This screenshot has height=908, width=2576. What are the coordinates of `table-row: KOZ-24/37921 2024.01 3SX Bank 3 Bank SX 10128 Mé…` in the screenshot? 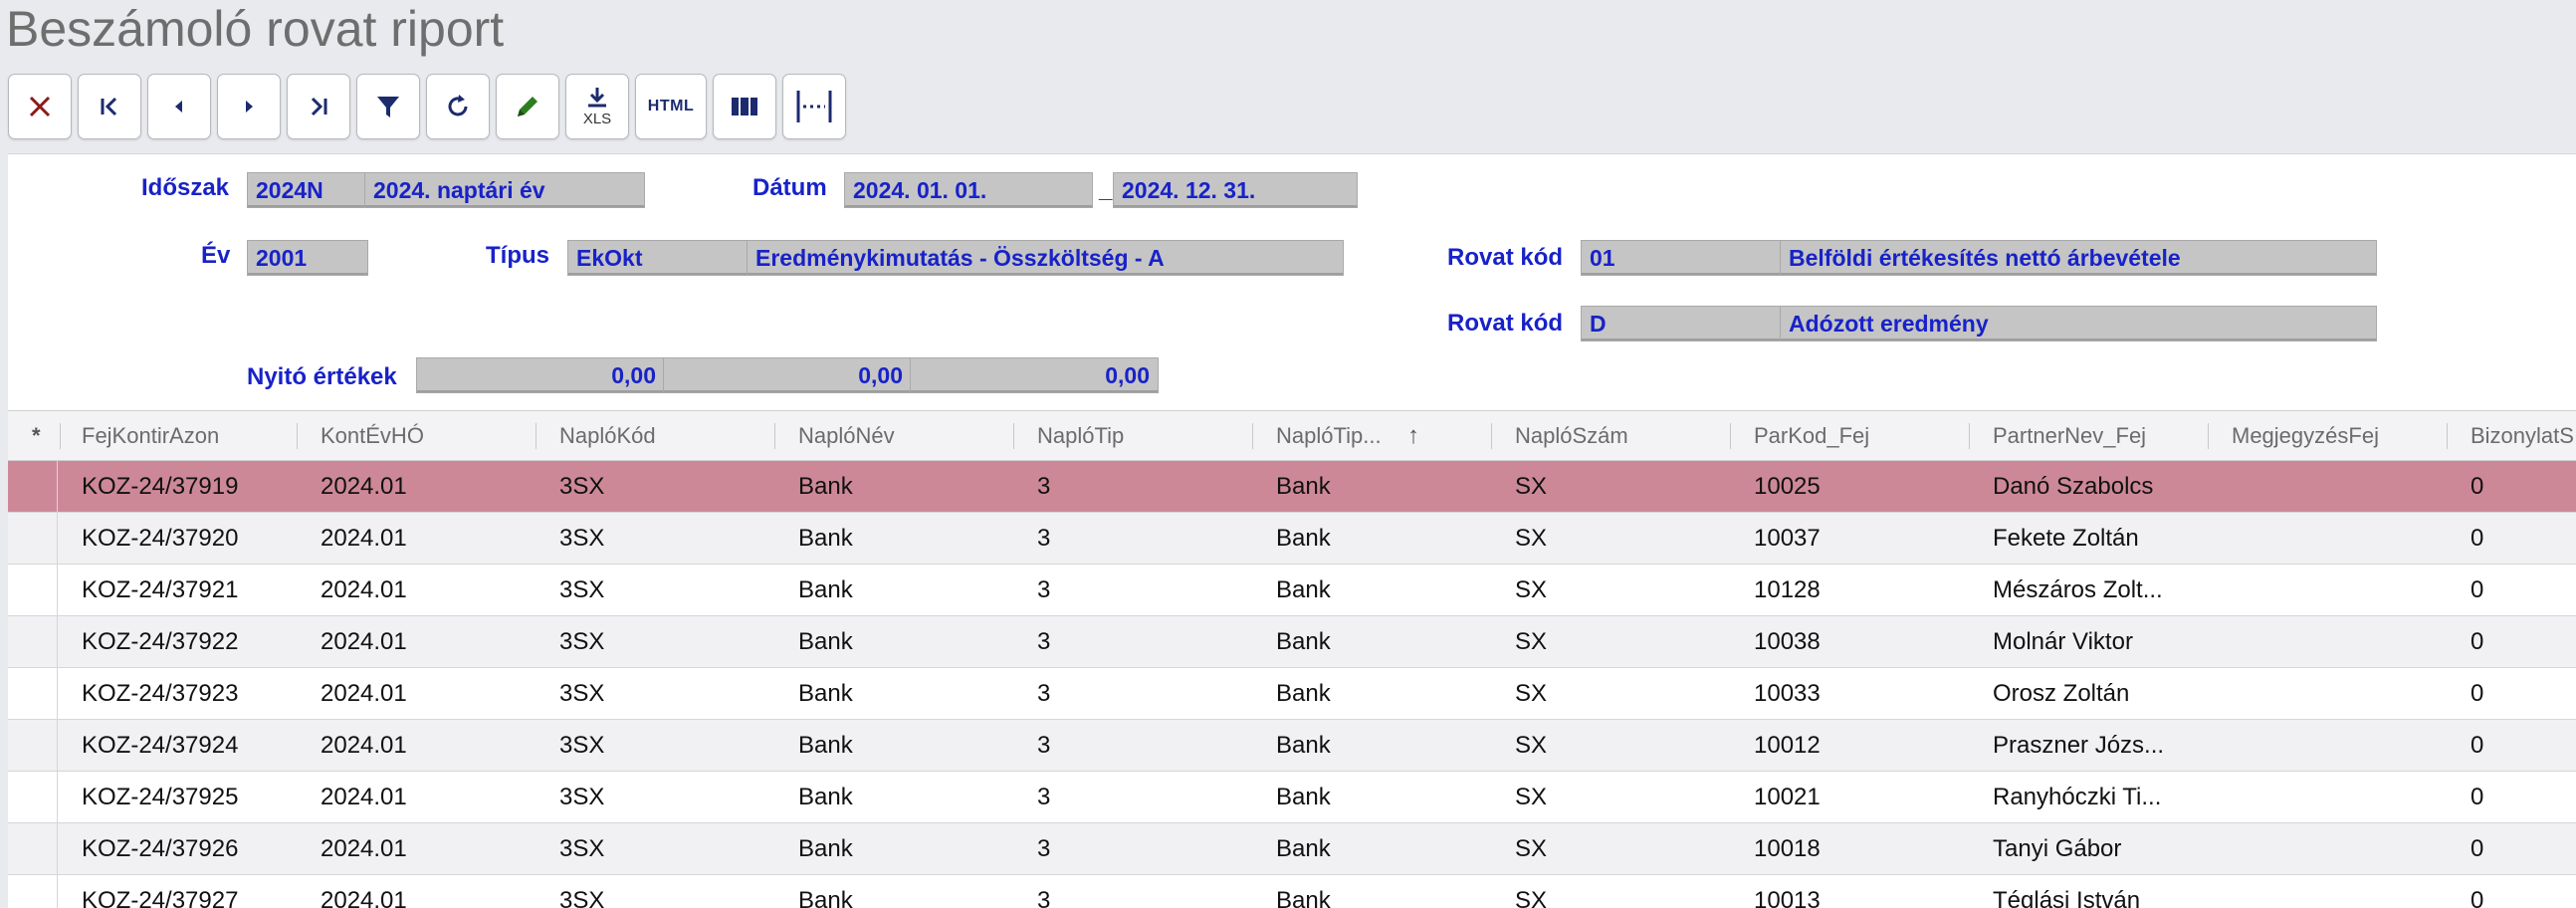 It's located at (1292, 590).